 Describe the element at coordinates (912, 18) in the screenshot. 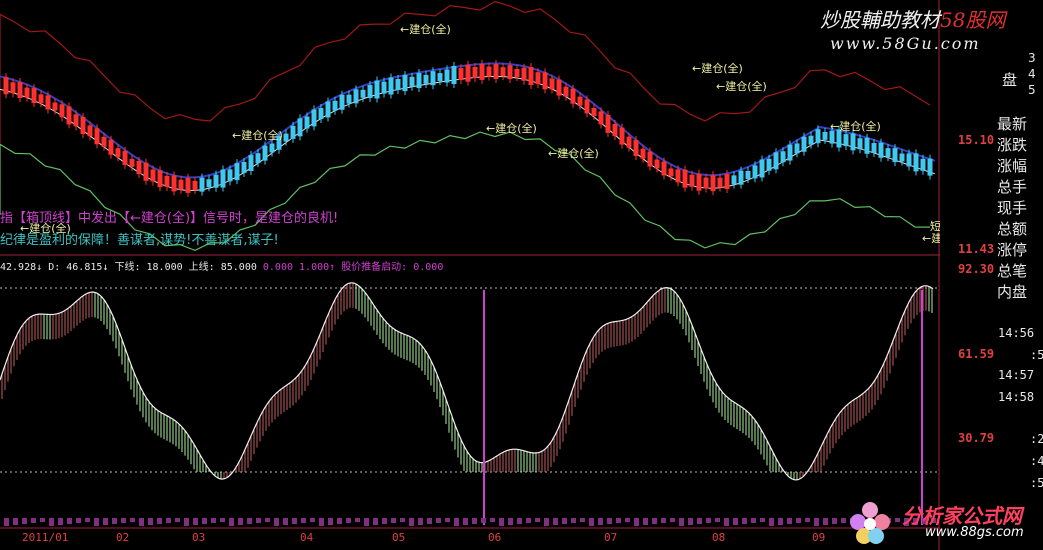

I see `watermark-title: 炒股輔助教材58股网` at that location.